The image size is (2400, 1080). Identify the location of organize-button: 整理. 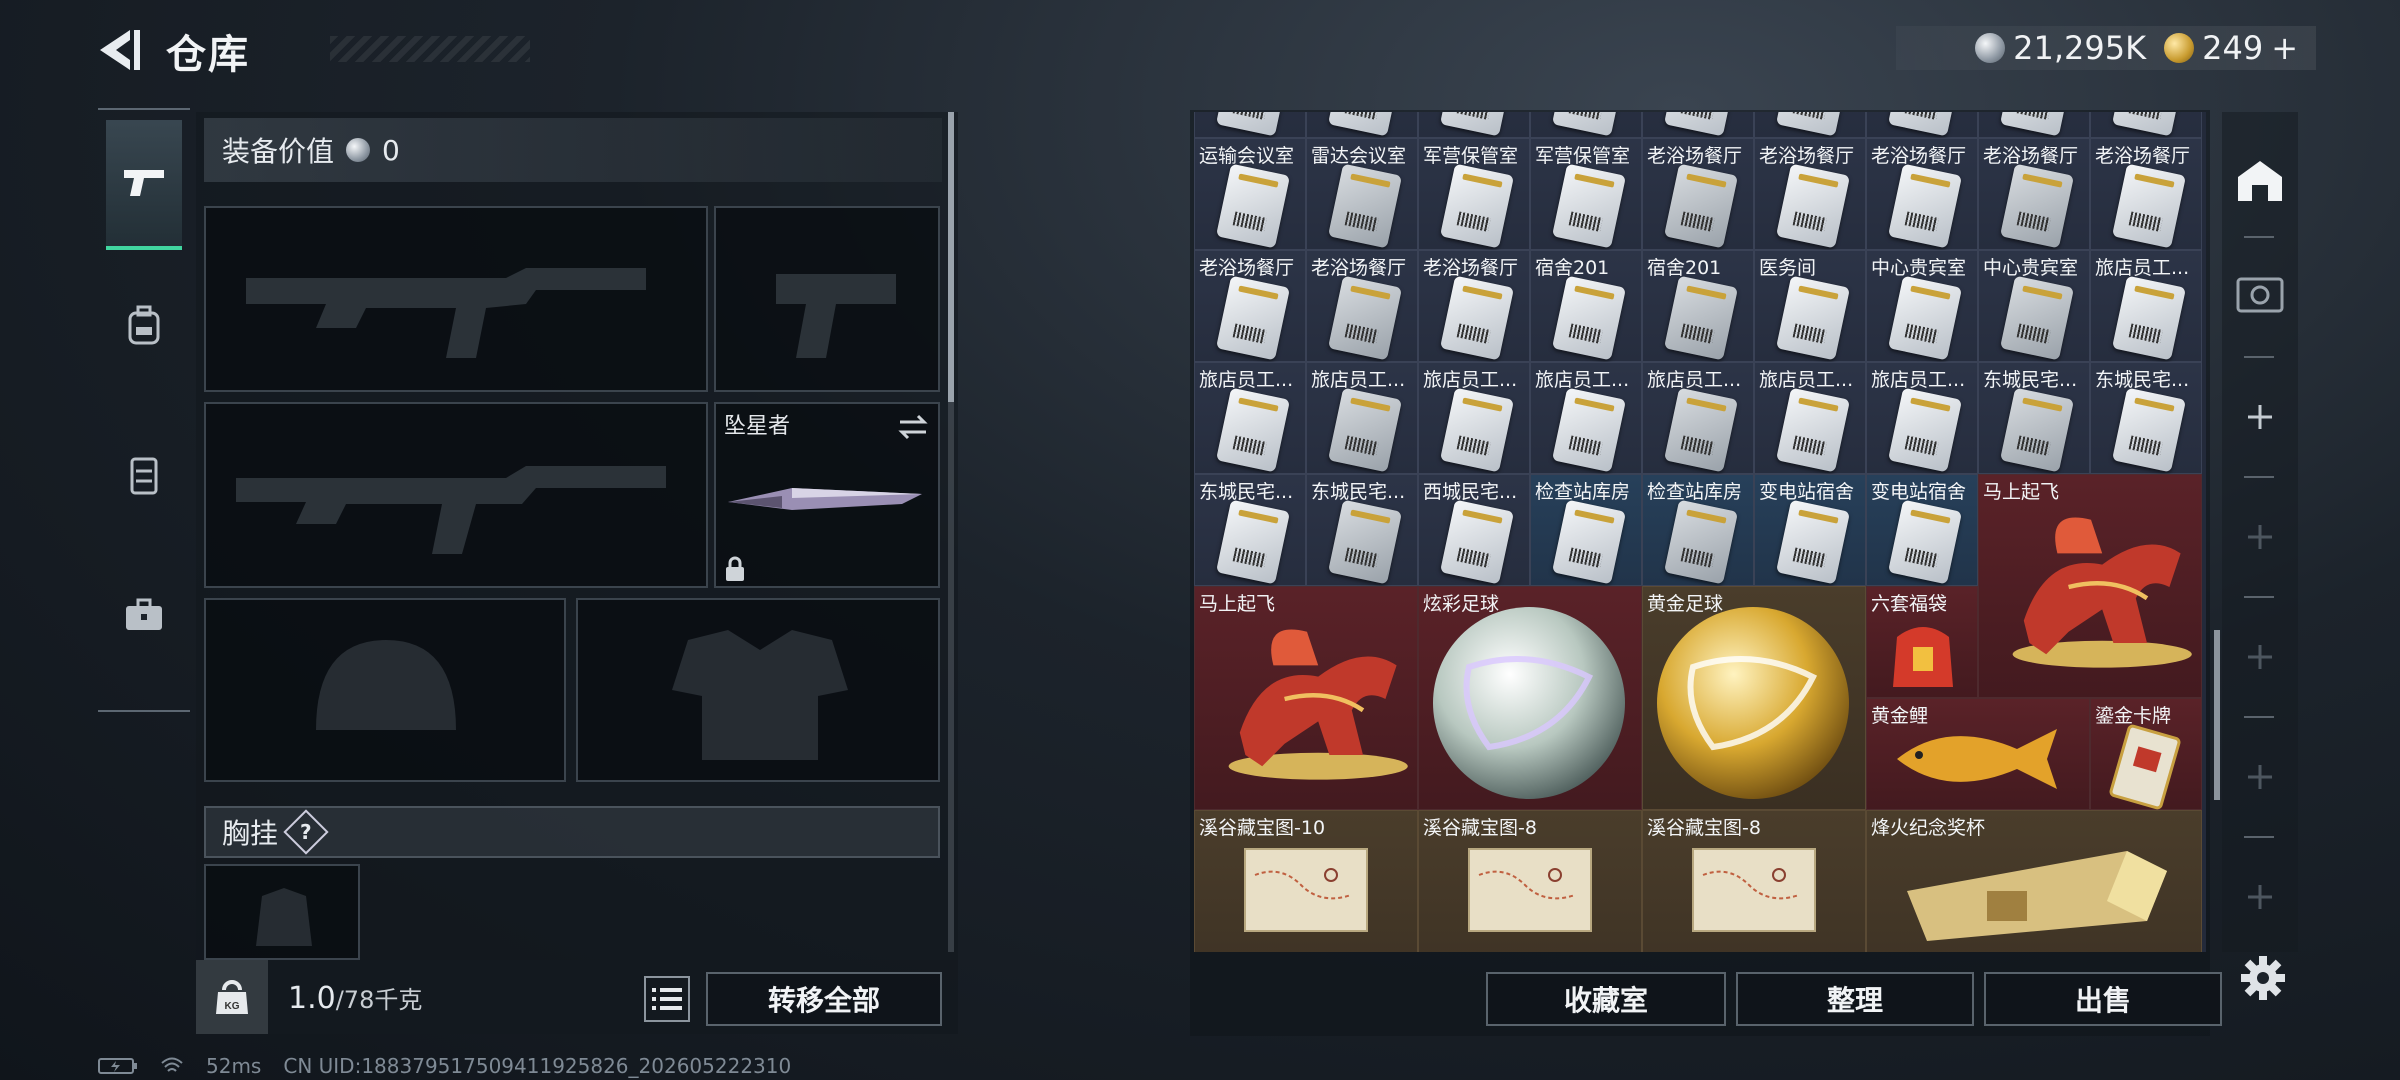
(1855, 999).